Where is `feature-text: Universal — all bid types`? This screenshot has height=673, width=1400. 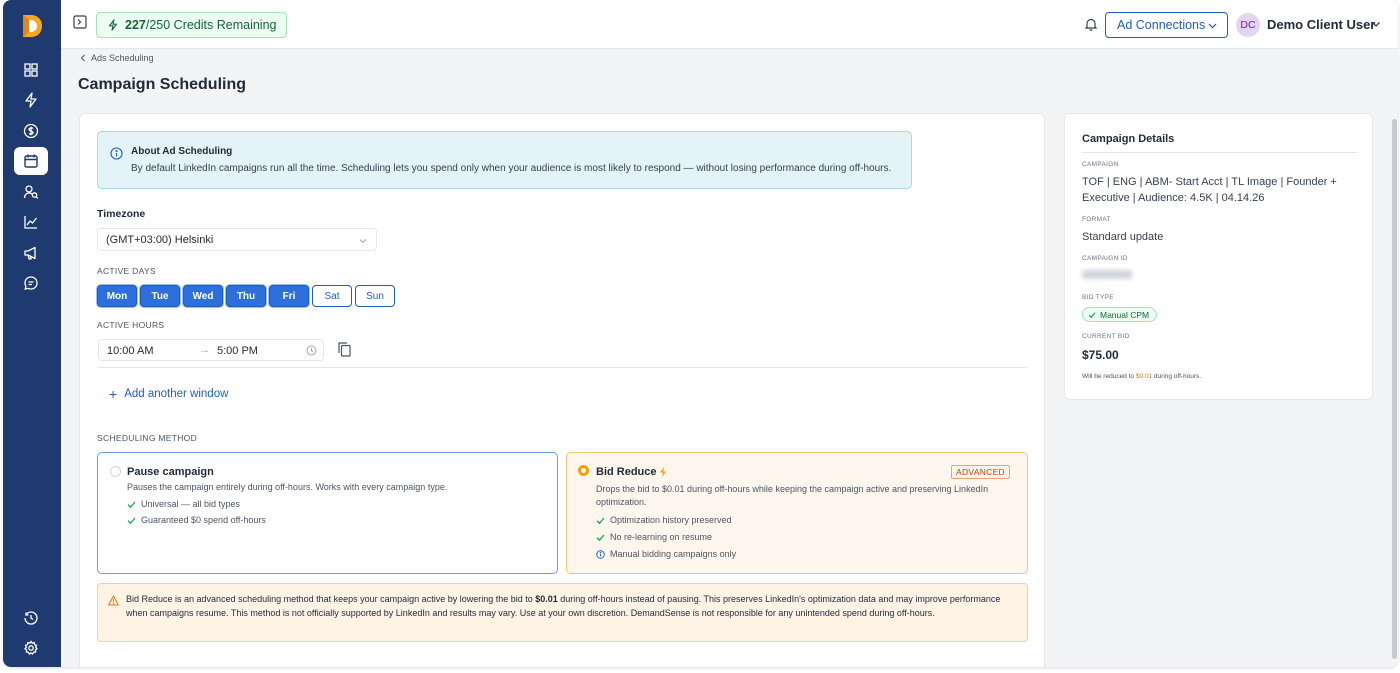 feature-text: Universal — all bid types is located at coordinates (191, 504).